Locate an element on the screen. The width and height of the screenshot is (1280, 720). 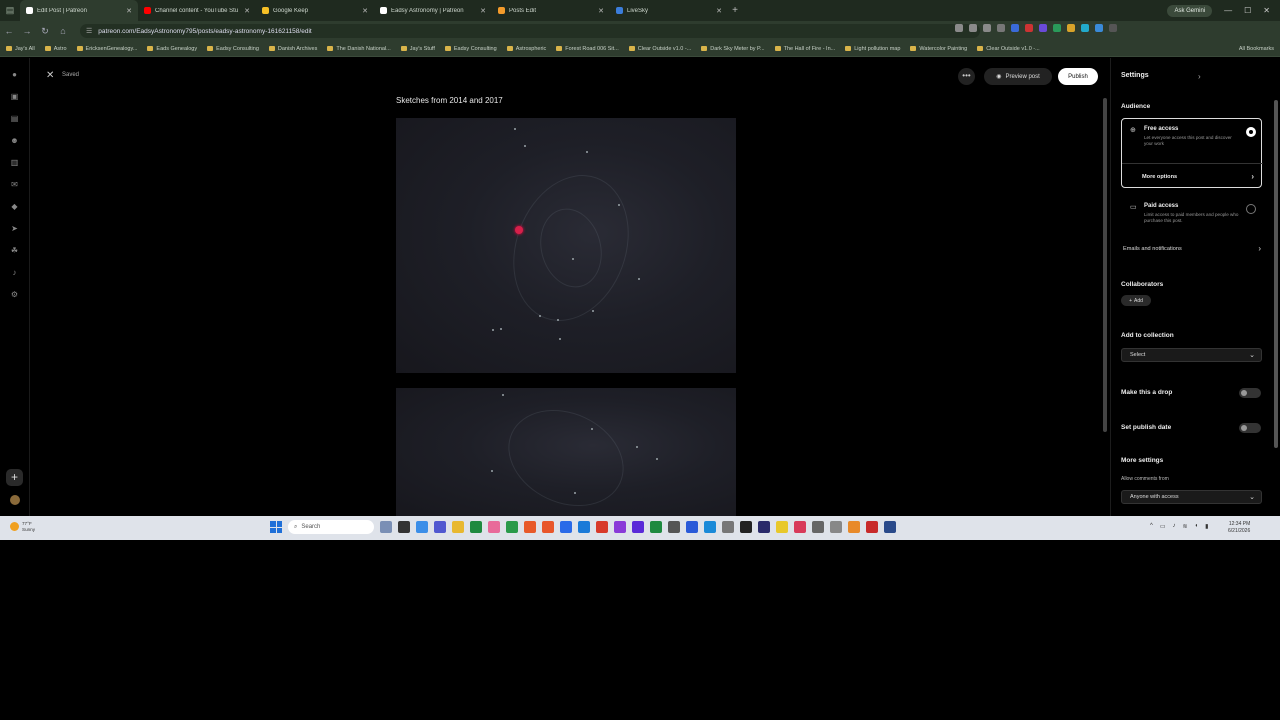
settings-gear-icon: ⚙ is located at coordinates (14, 294).